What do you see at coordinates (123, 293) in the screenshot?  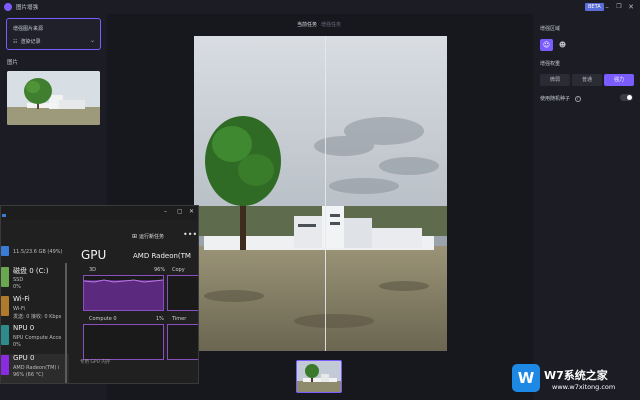 I see `graph-3d` at bounding box center [123, 293].